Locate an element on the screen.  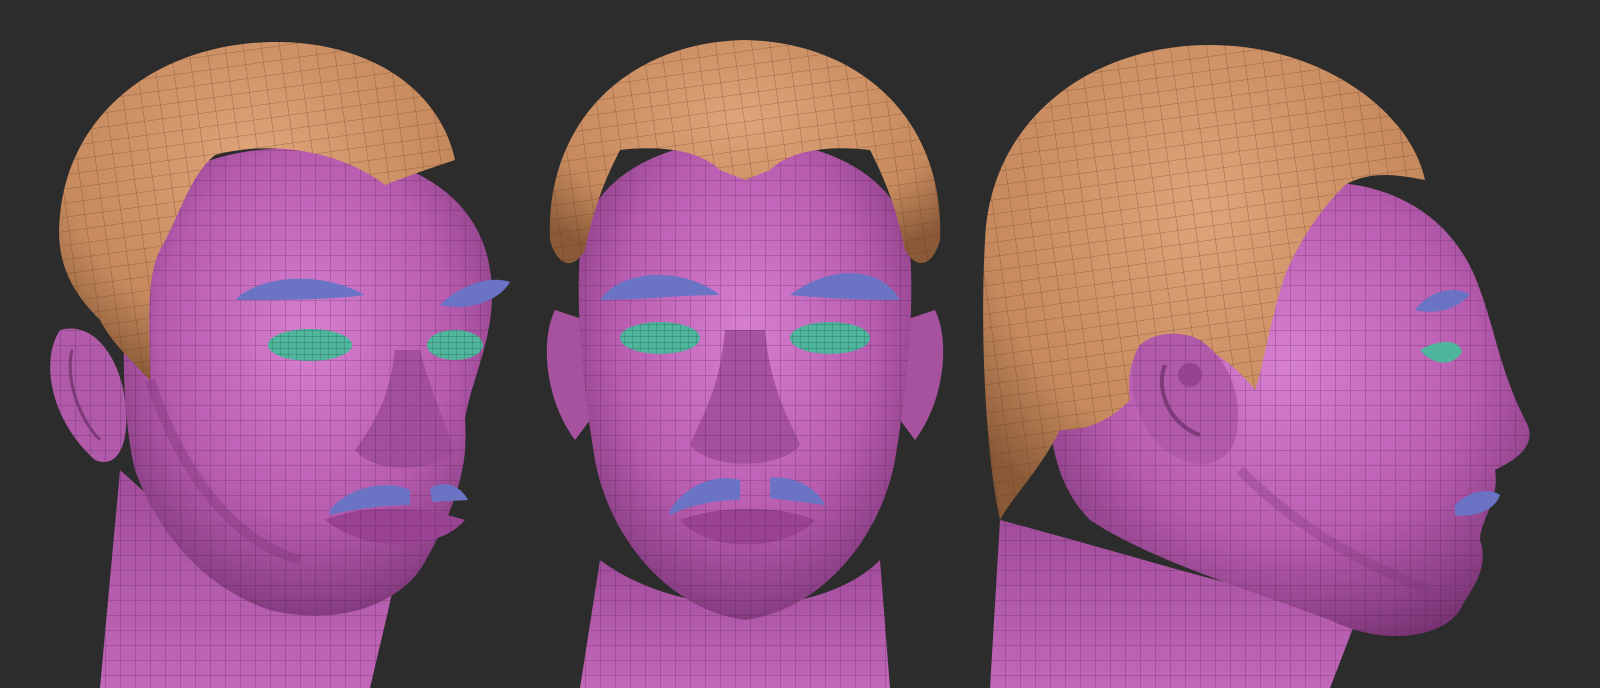
mustache-right is located at coordinates (449, 493).